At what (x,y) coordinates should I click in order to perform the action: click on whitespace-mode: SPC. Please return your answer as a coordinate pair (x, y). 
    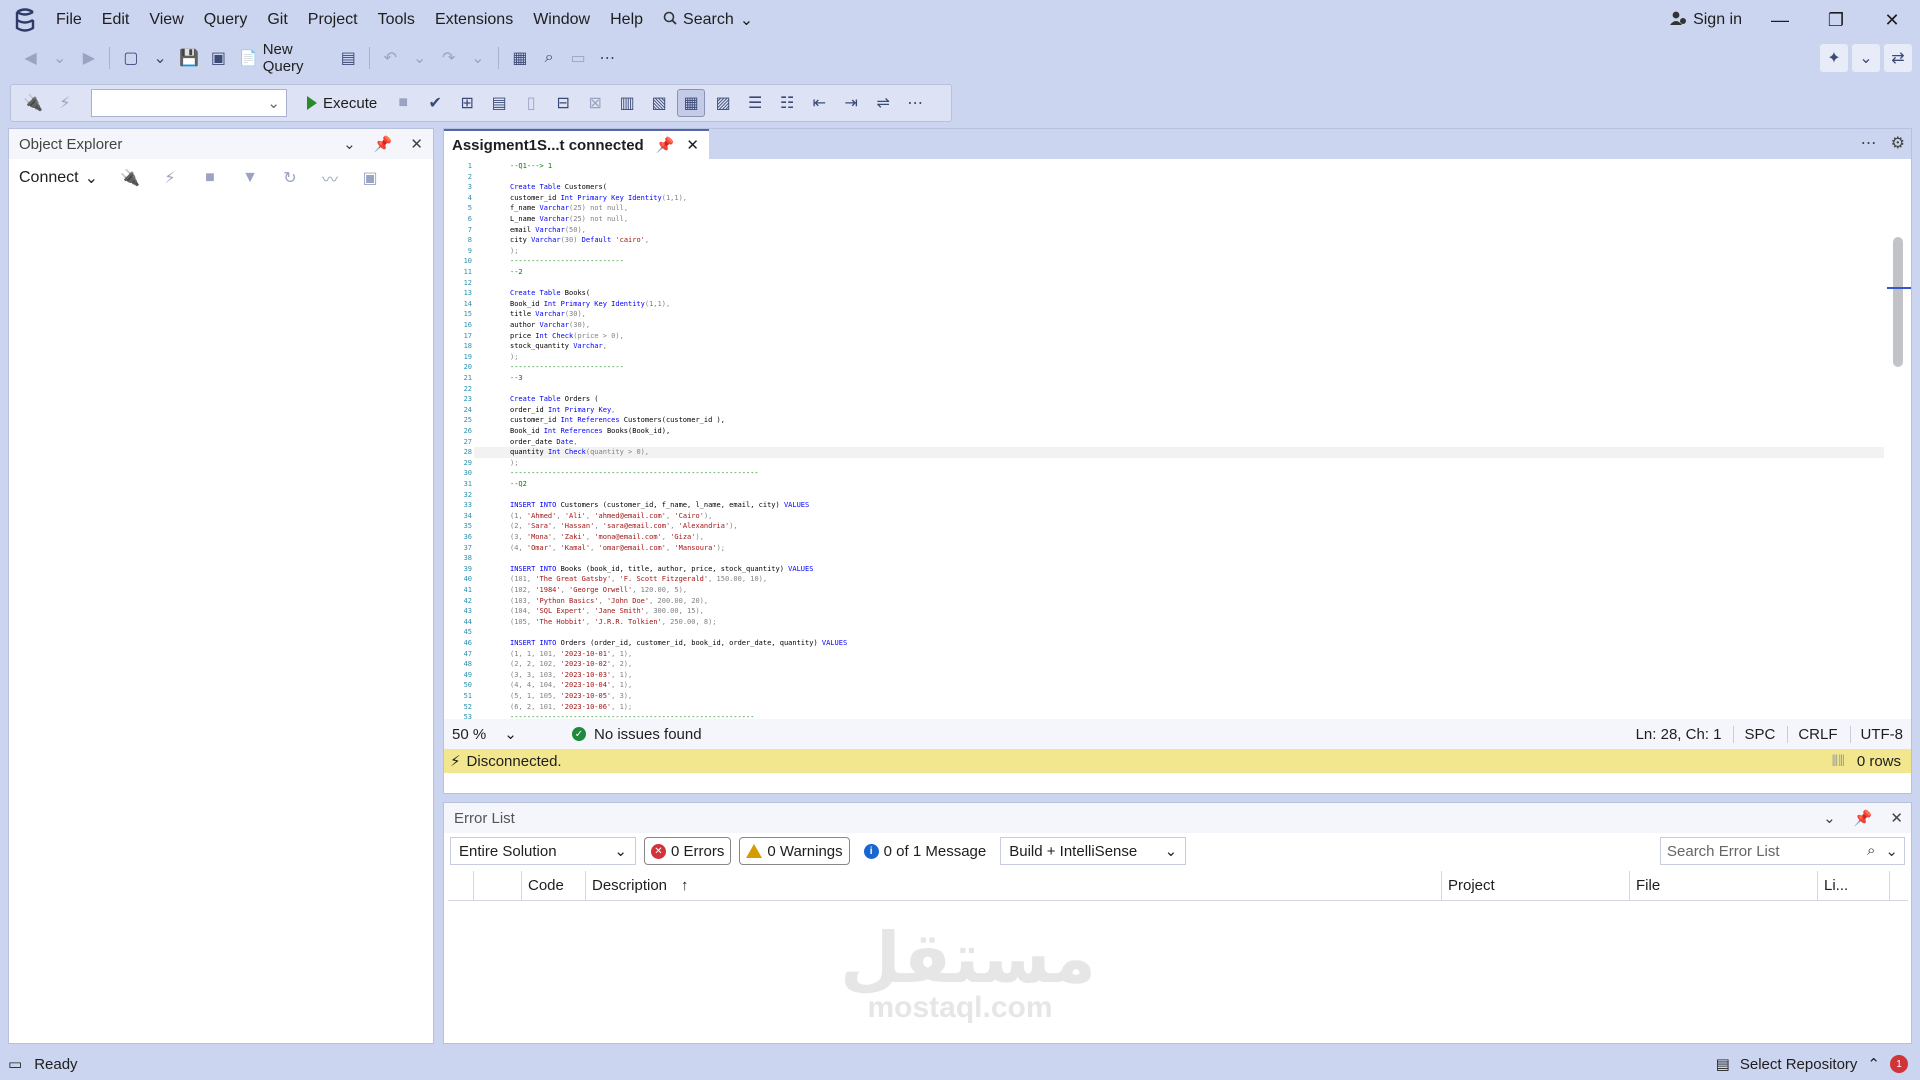
    Looking at the image, I should click on (1754, 734).